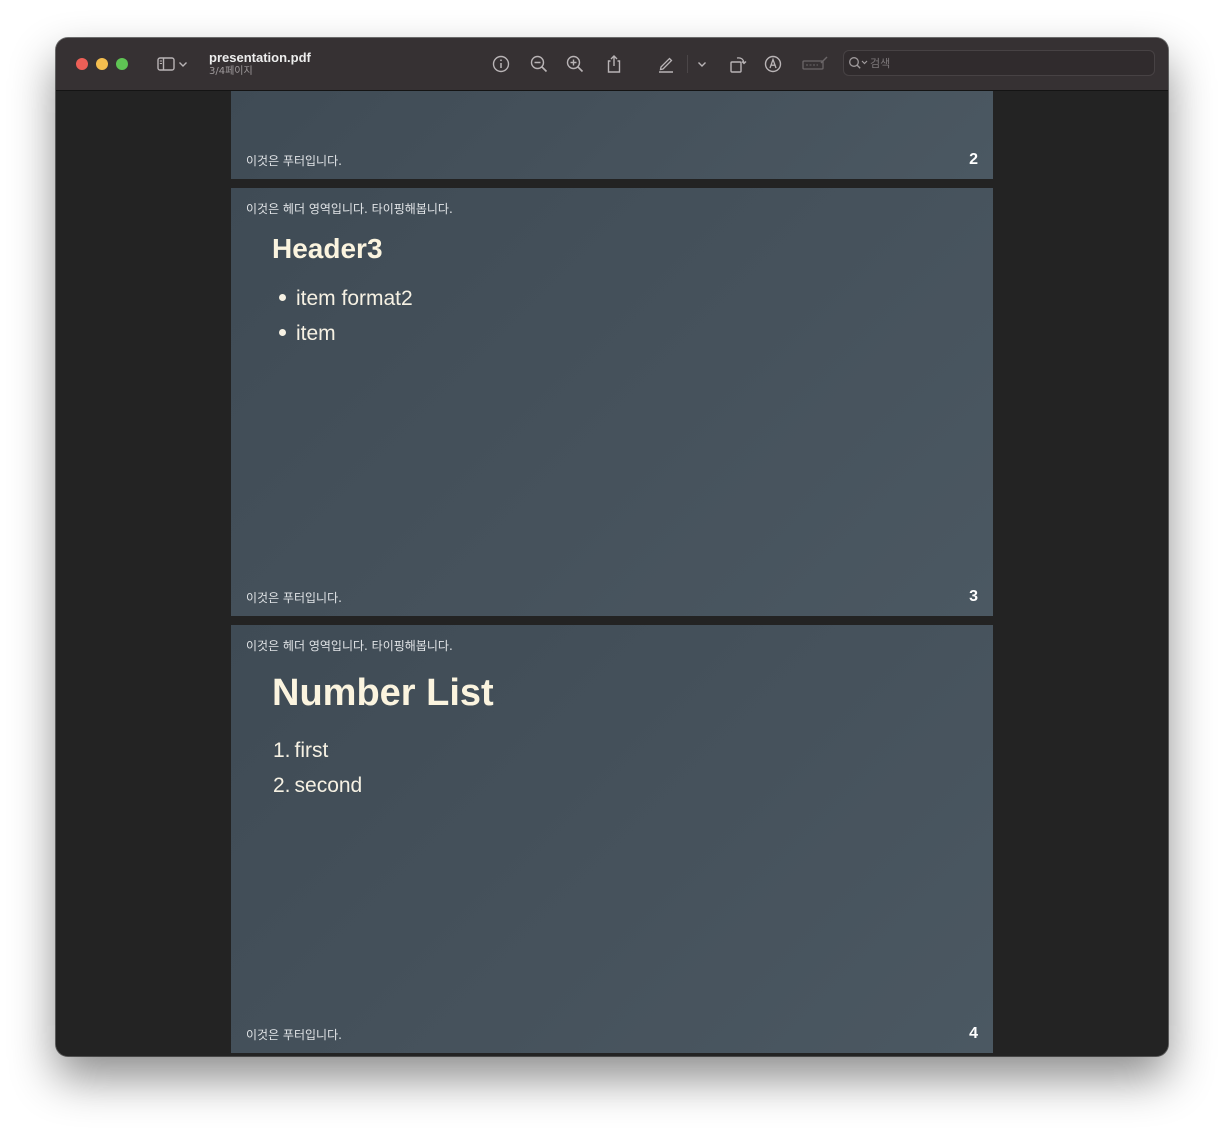 The image size is (1224, 1131). I want to click on share-icon, so click(614, 64).